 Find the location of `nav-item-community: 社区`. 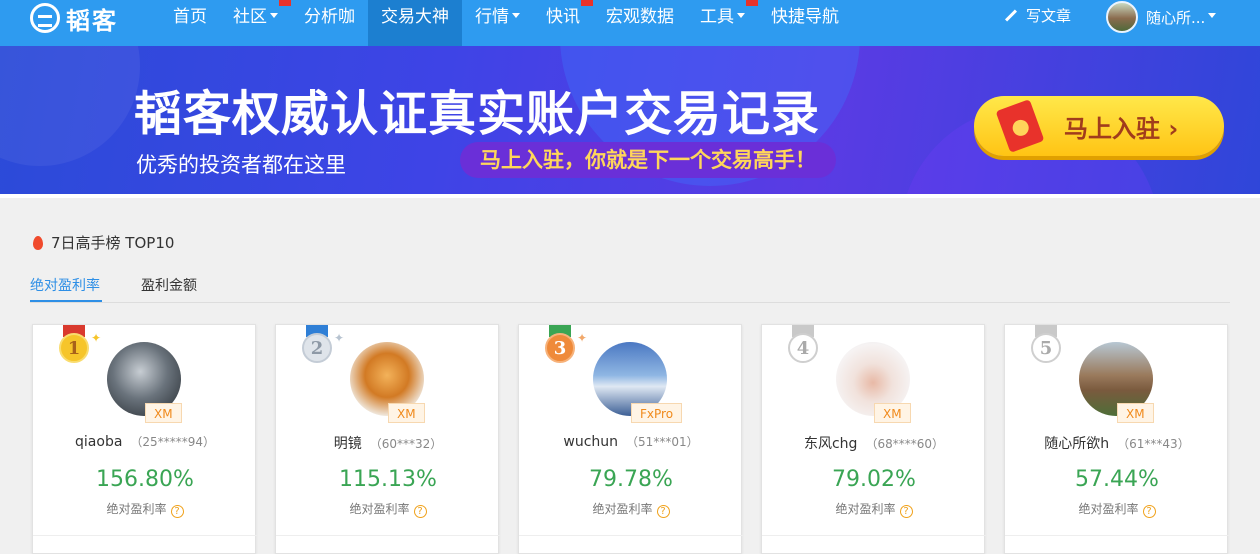

nav-item-community: 社区 is located at coordinates (255, 23).